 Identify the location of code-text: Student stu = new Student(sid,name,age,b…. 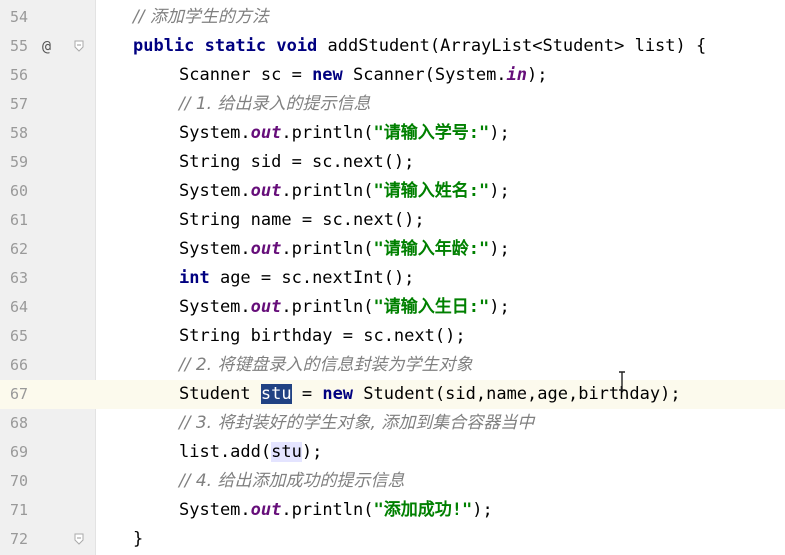
(430, 394).